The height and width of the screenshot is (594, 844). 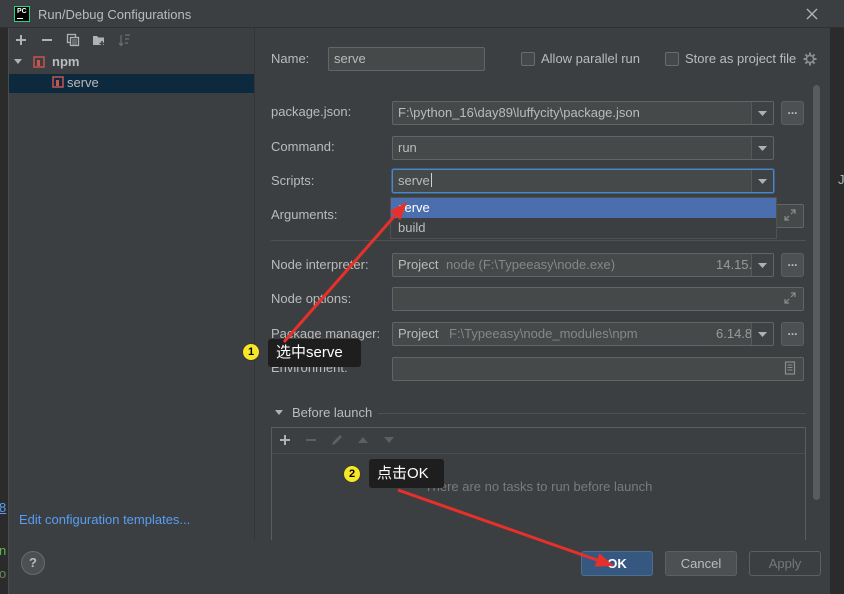 What do you see at coordinates (311, 111) in the screenshot?
I see `package-json-label: package.json:` at bounding box center [311, 111].